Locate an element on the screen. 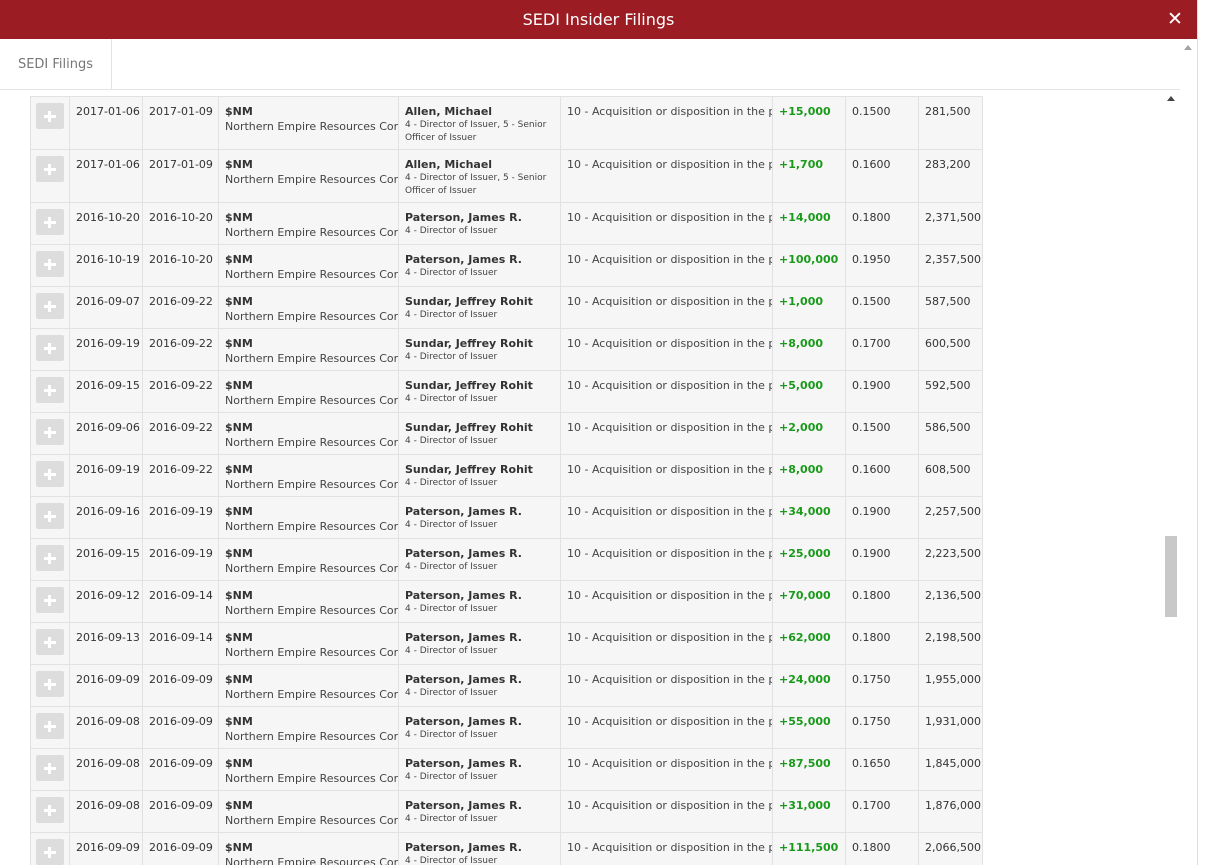 Image resolution: width=1213 pixels, height=865 pixels. holdings: 2,198,500 is located at coordinates (950, 643).